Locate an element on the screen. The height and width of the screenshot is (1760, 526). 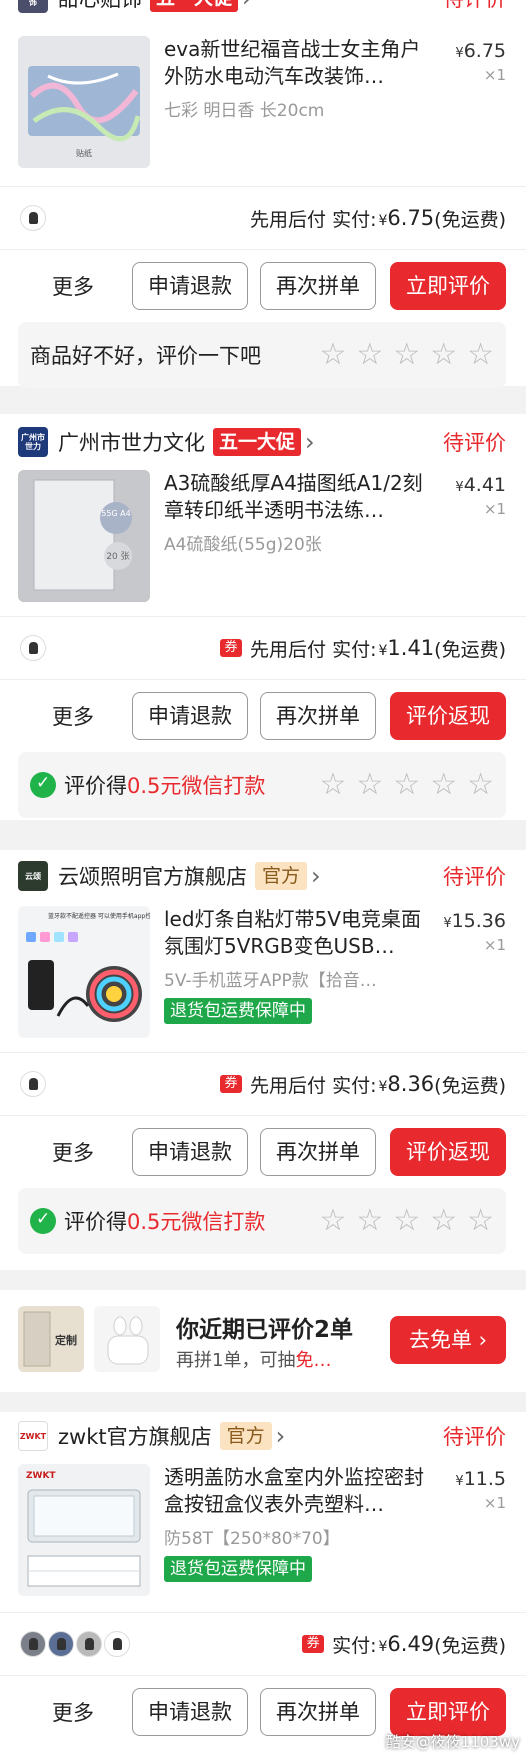
product-image: 蓝牙款不配遥控器 可以使用手机app控制 is located at coordinates (84, 972).